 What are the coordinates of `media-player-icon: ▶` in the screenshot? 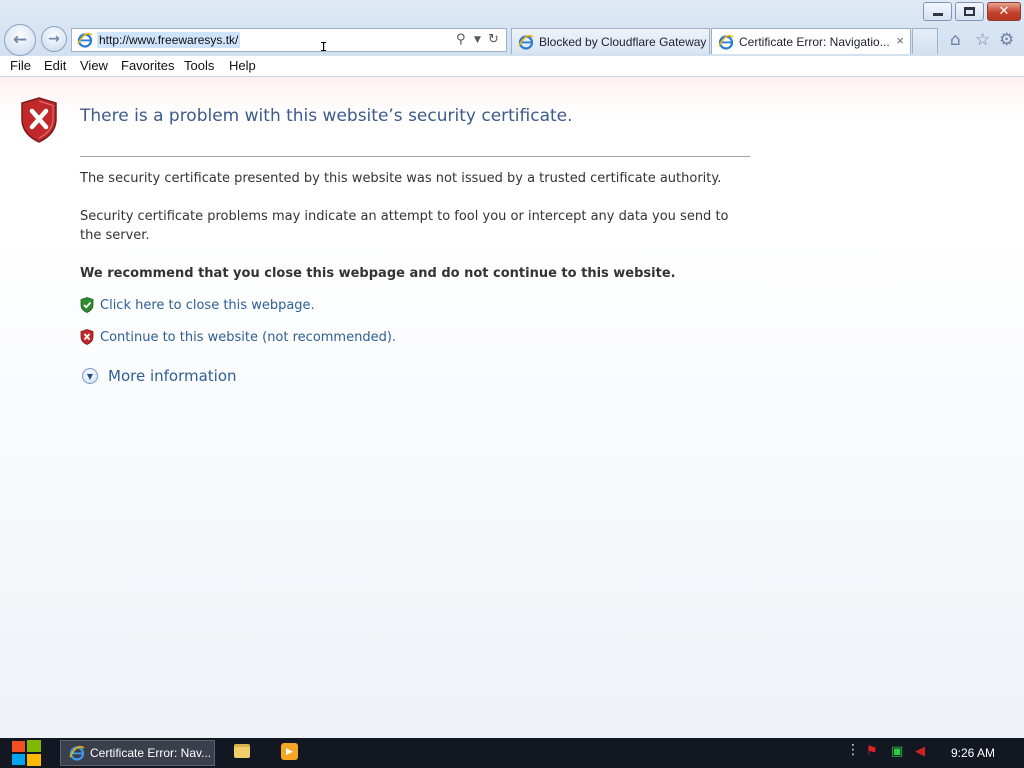 It's located at (289, 751).